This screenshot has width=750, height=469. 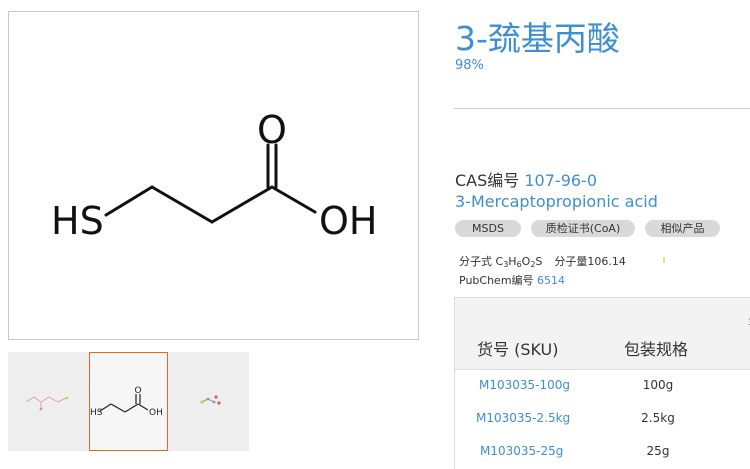 What do you see at coordinates (537, 38) in the screenshot?
I see `product-title: 3-巯基丙酸` at bounding box center [537, 38].